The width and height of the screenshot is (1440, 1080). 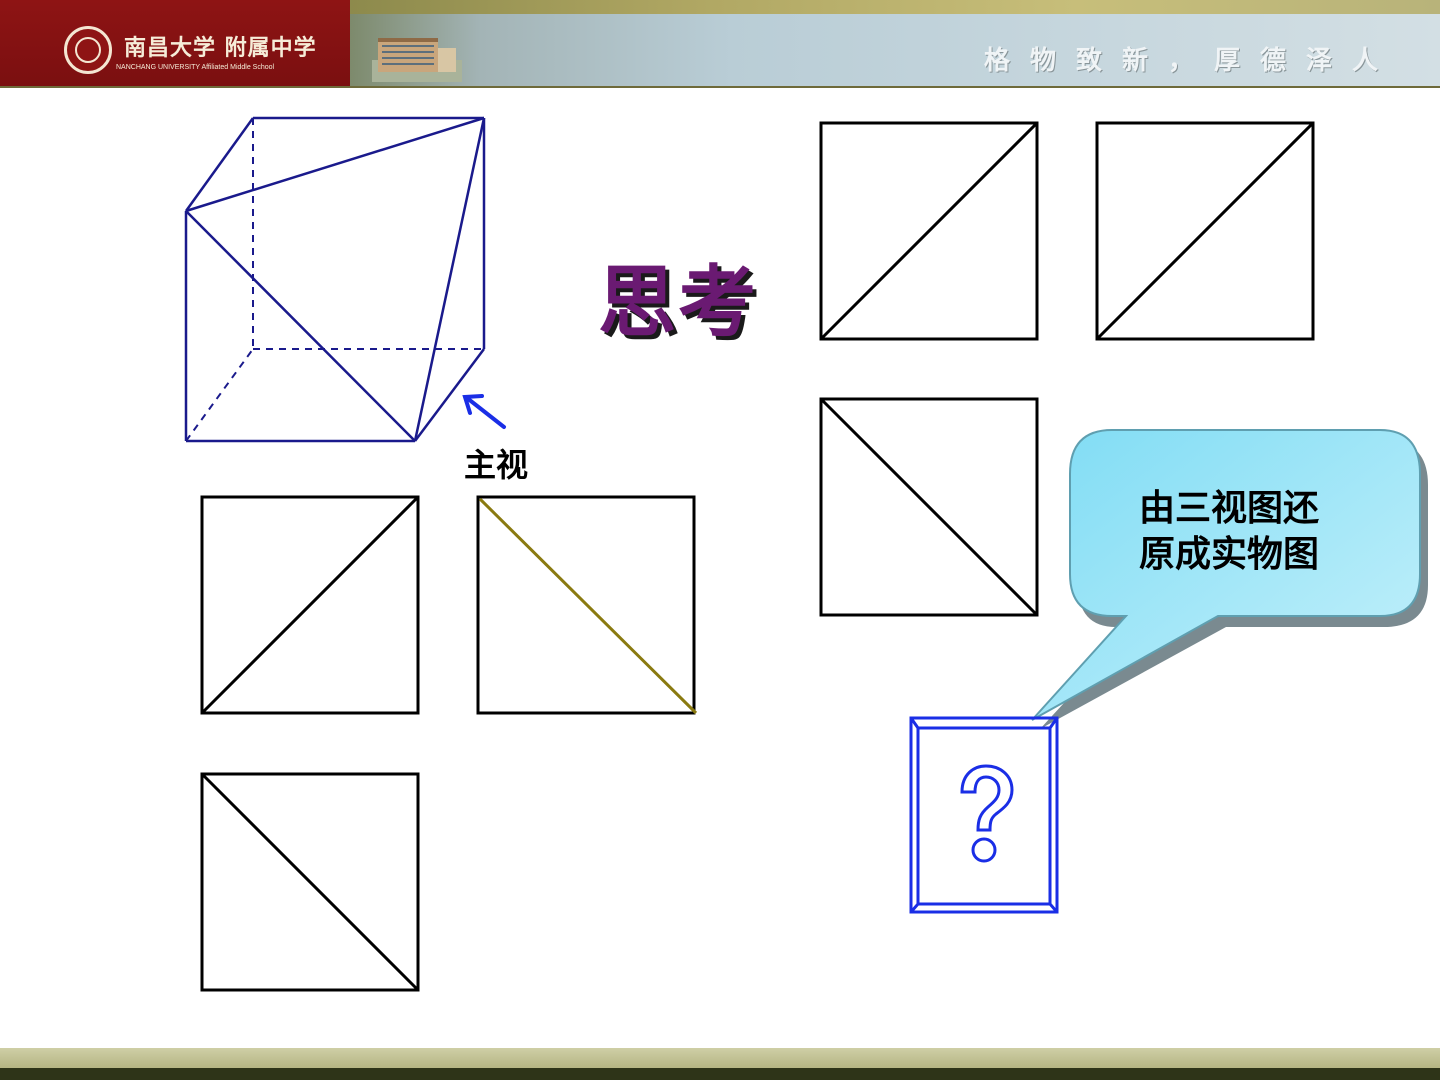 I want to click on view-top, so click(x=310, y=882).